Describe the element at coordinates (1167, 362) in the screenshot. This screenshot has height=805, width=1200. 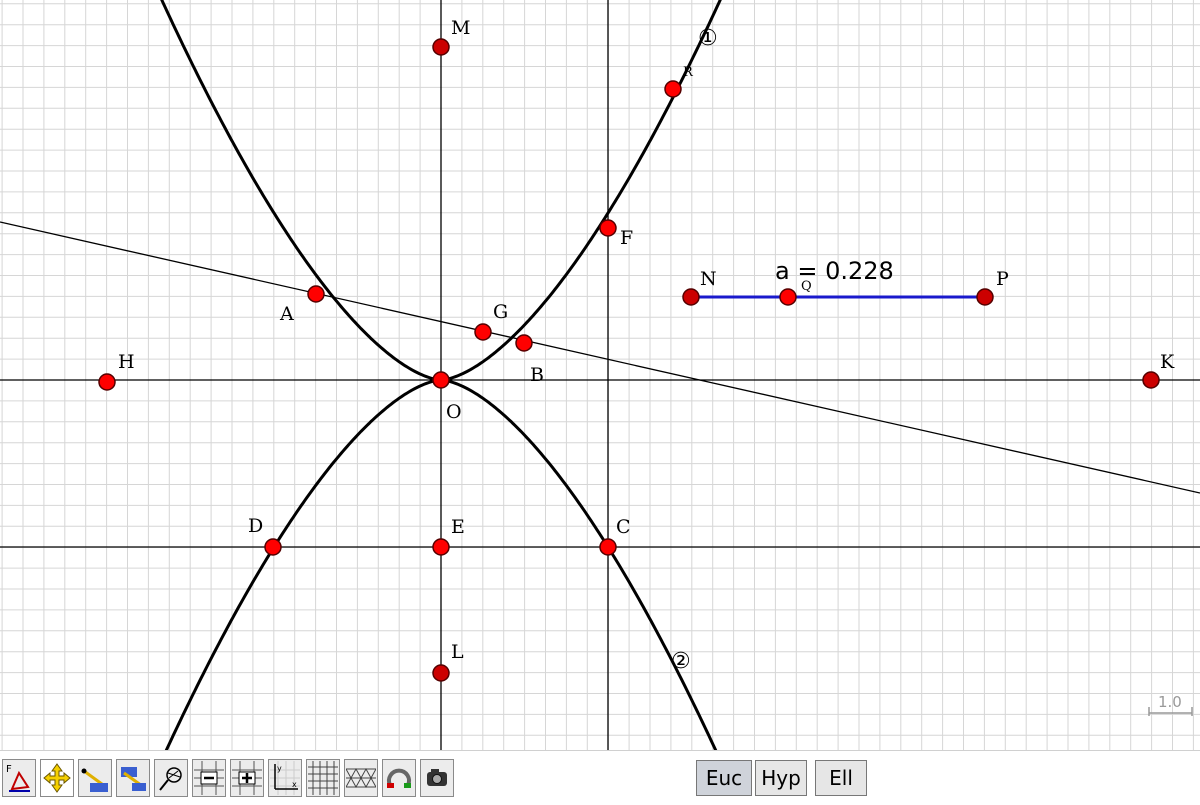
I see `label-k: K` at that location.